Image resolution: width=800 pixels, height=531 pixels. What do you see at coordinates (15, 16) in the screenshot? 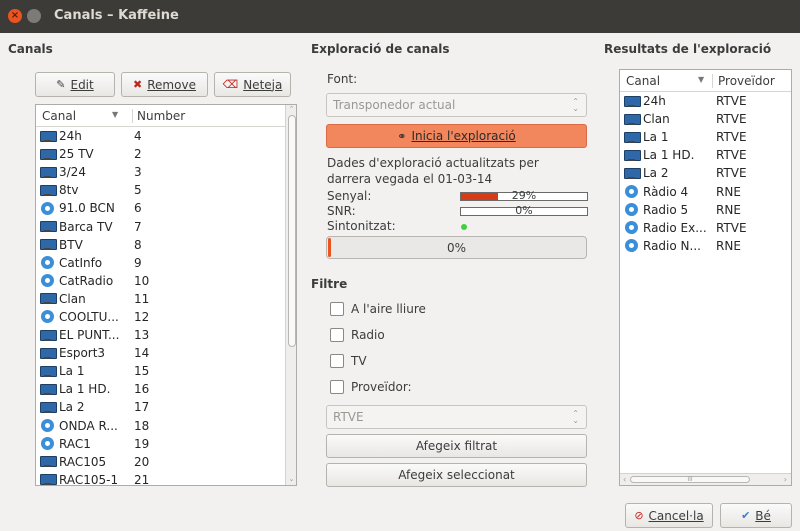
I see `close-window-icon: ×` at bounding box center [15, 16].